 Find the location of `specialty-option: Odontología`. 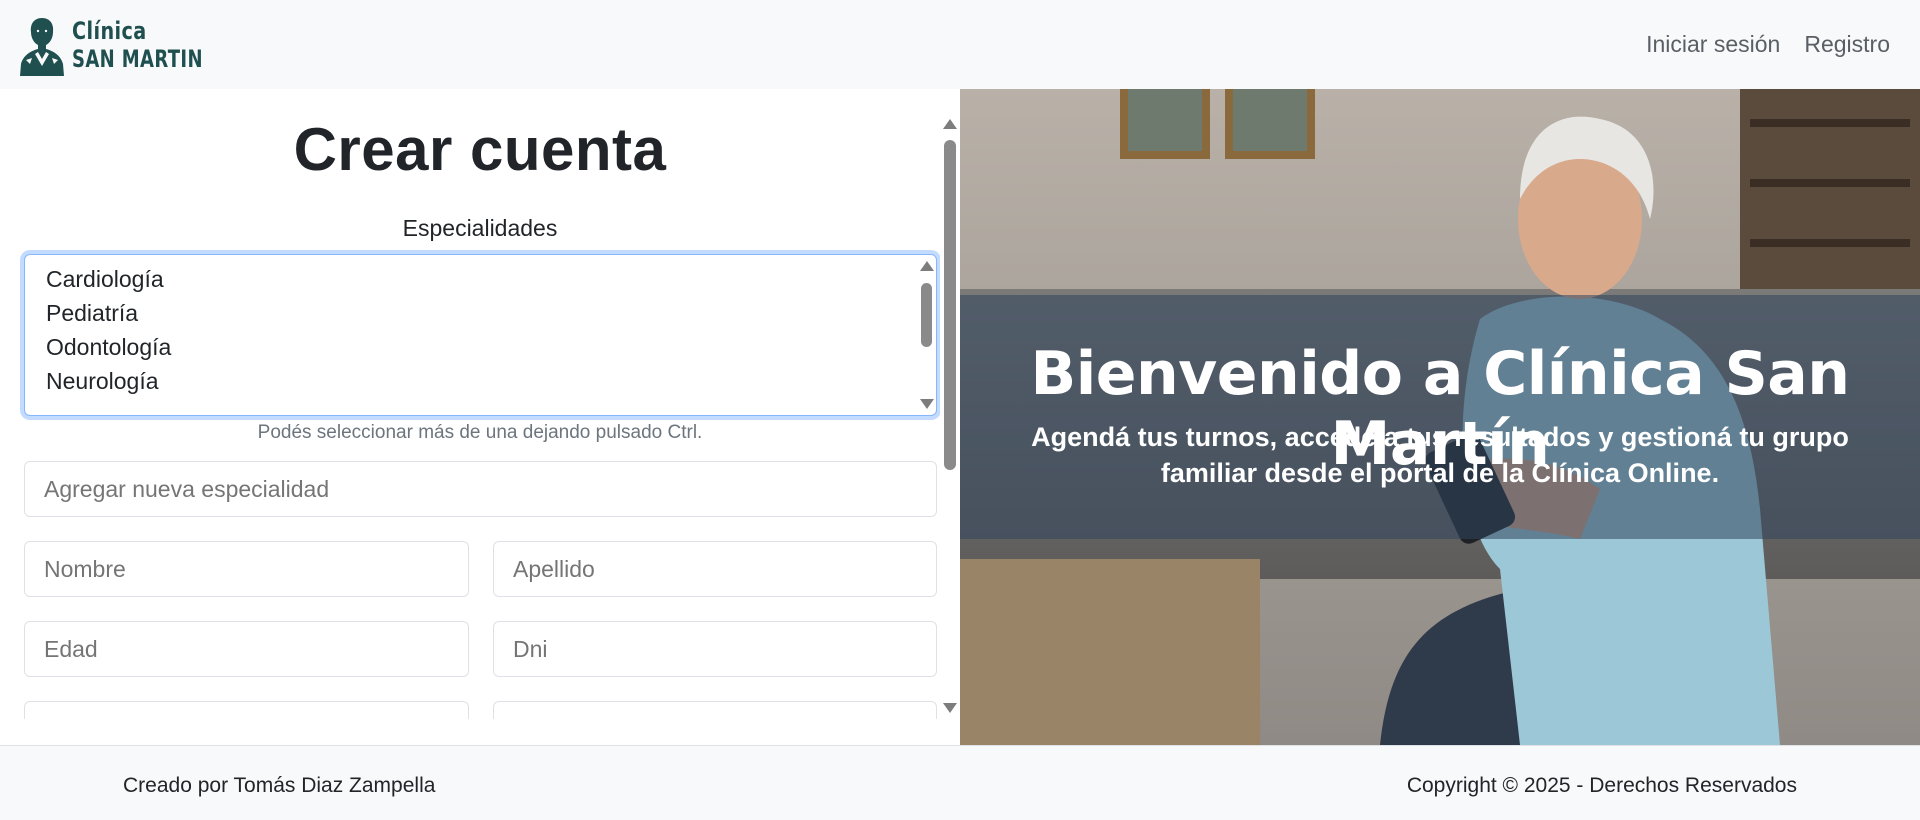

specialty-option: Odontología is located at coordinates (480, 347).